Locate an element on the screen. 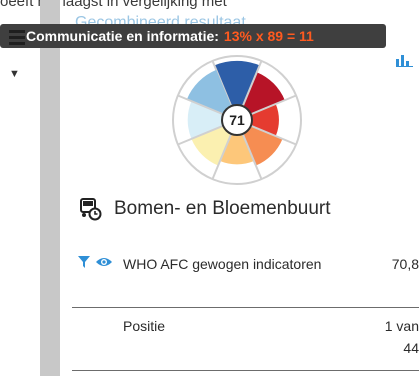  caret-down-icon: ▼ is located at coordinates (14, 74).